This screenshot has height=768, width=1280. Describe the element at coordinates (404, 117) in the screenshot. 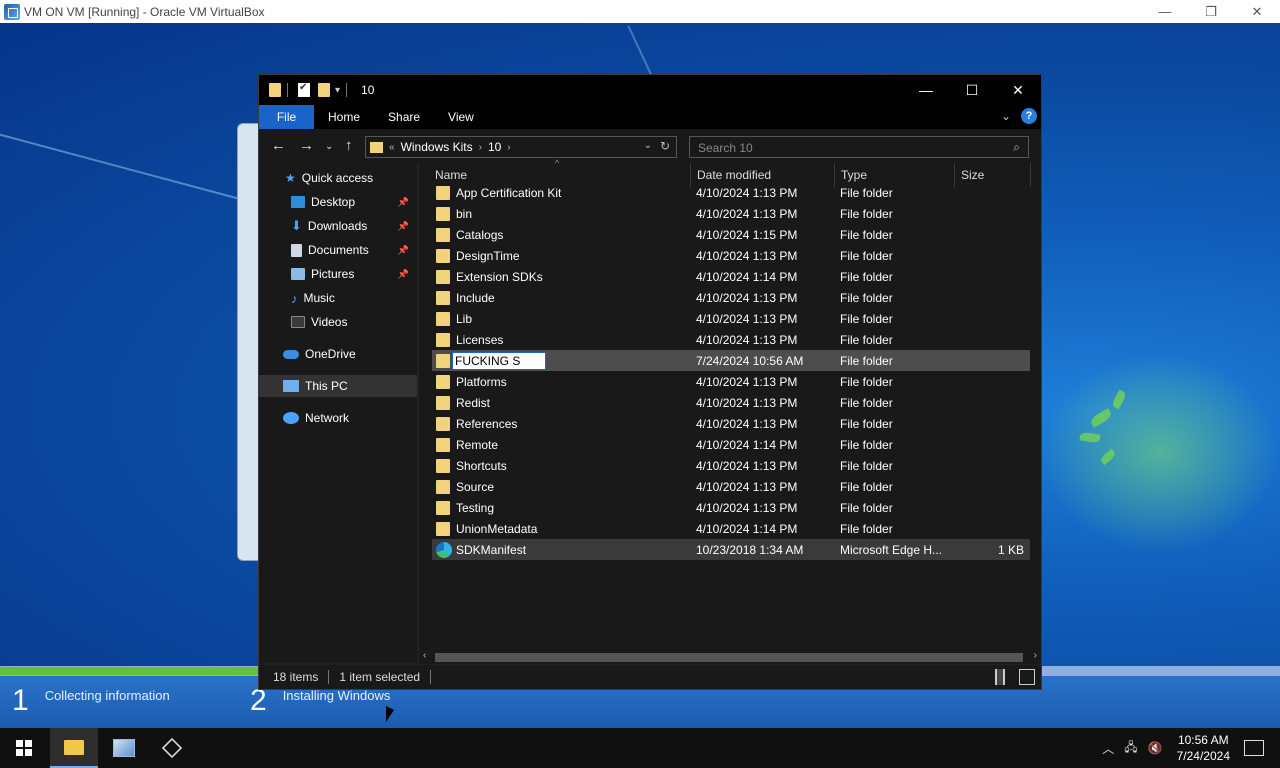

I see `tab-share: Share` at that location.